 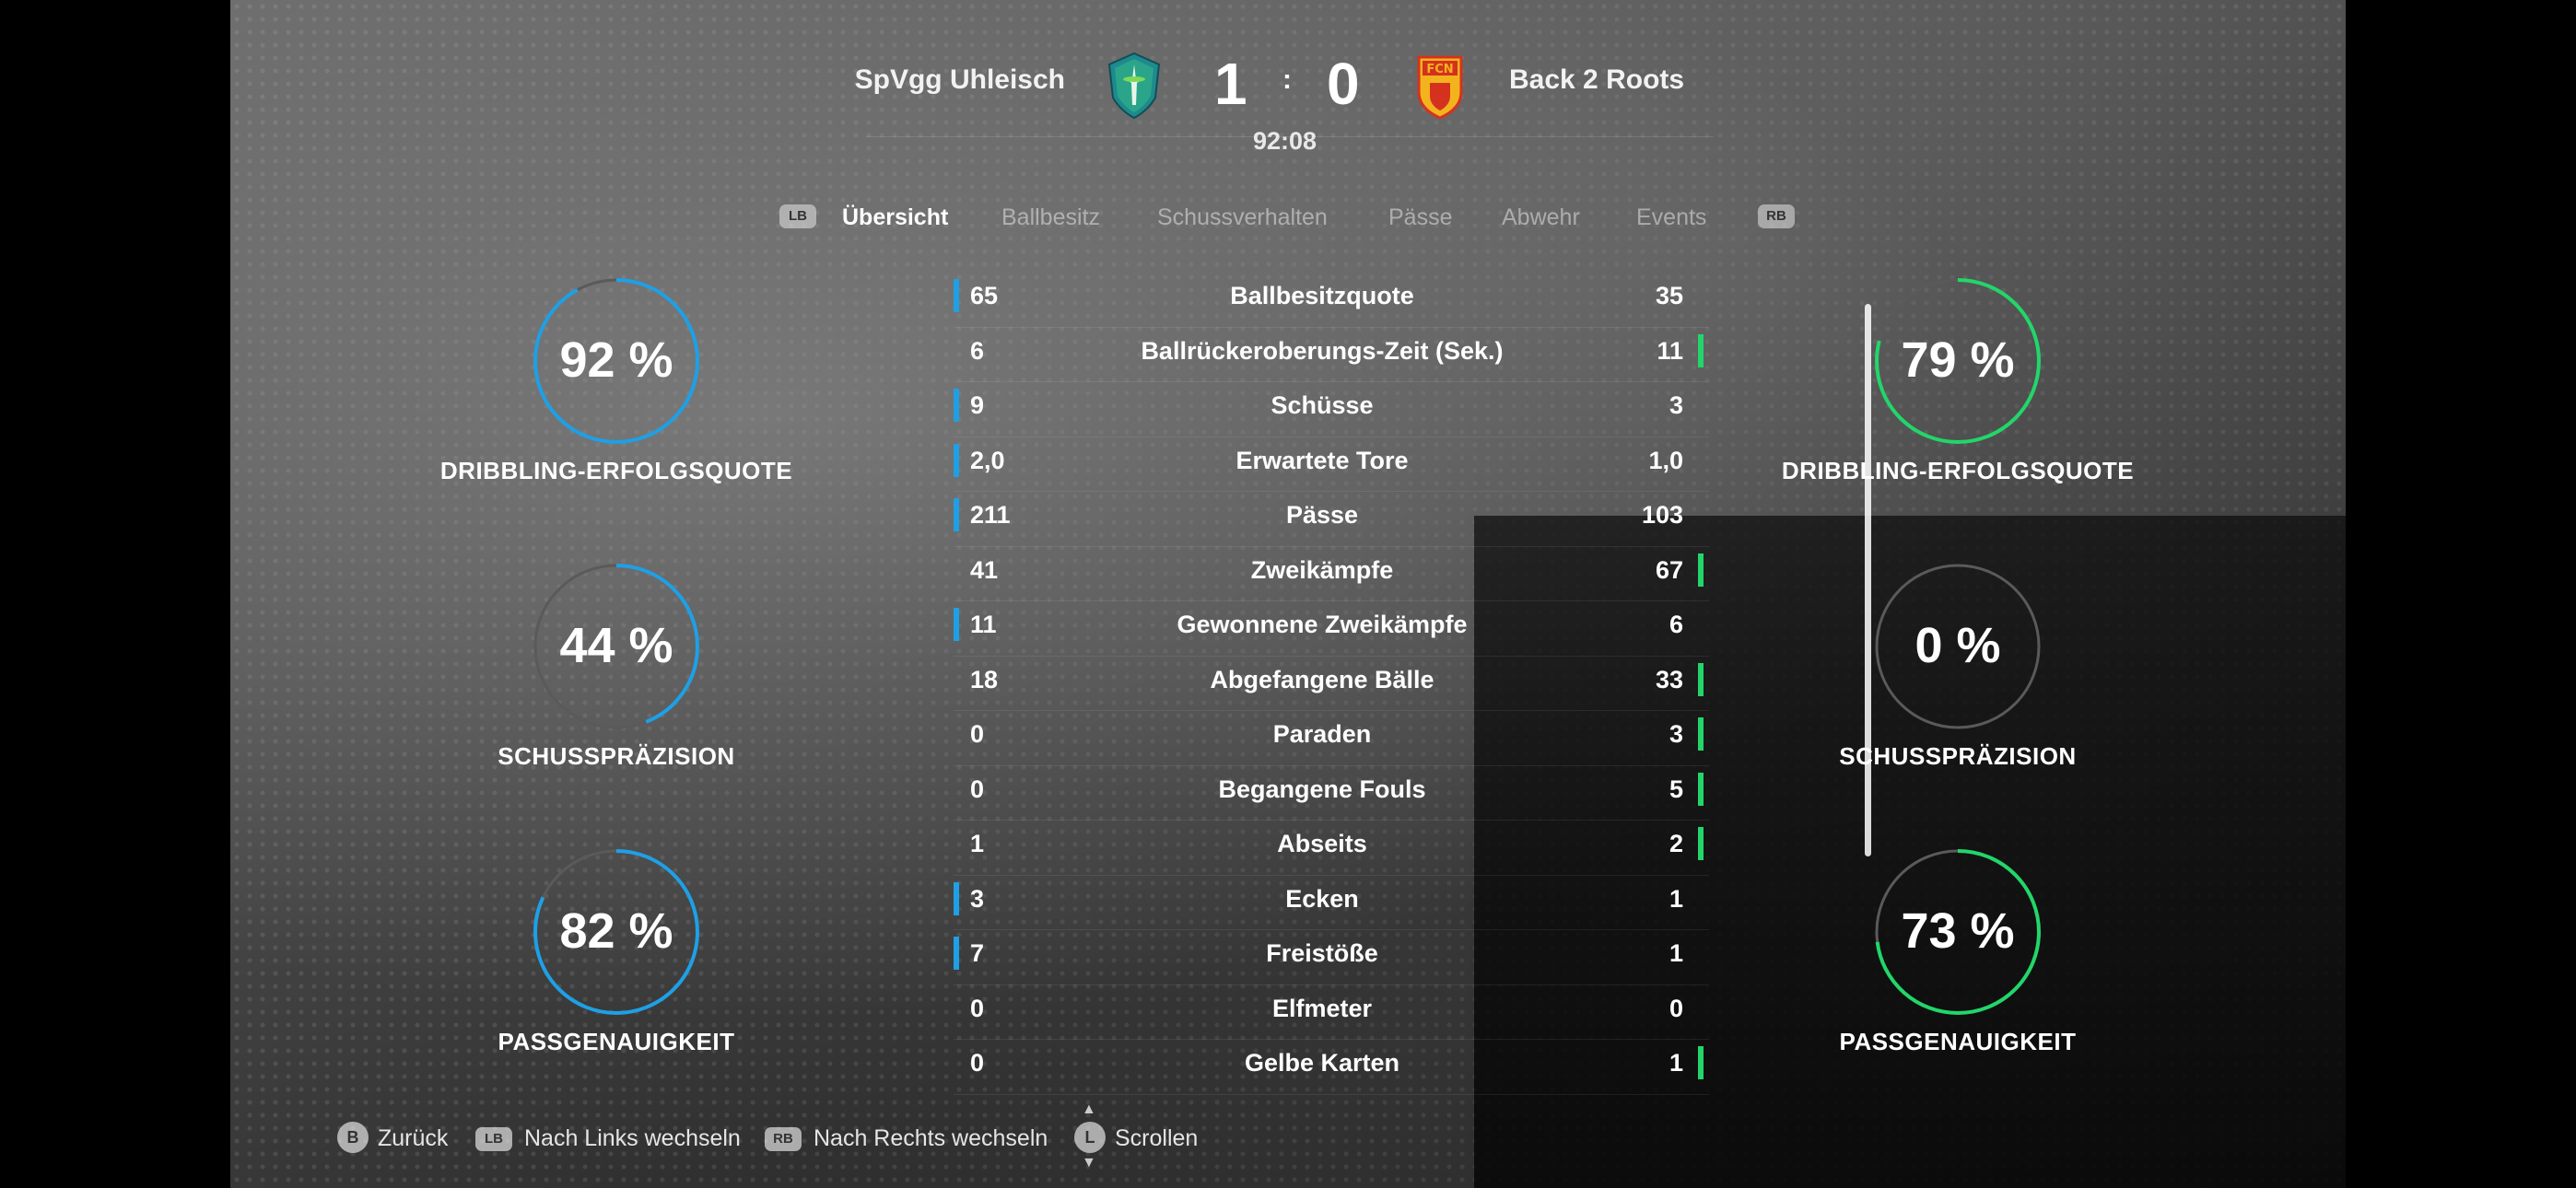 What do you see at coordinates (960, 79) in the screenshot?
I see `home-team-name: SpVgg Uhleisch` at bounding box center [960, 79].